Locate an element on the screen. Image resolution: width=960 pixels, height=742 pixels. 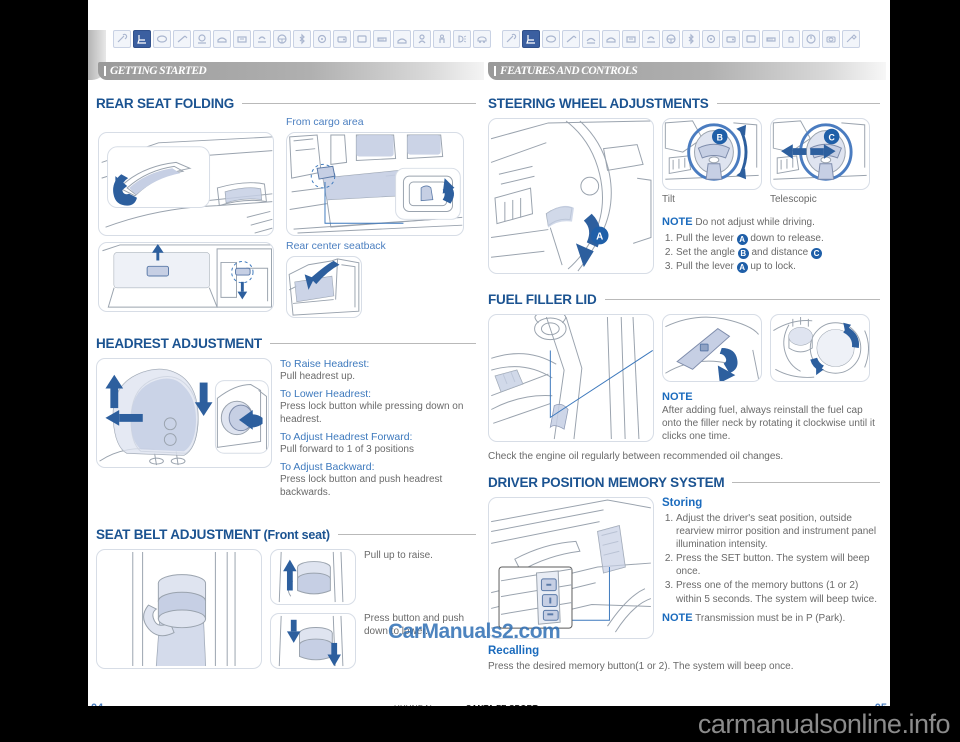
figure-rear-seat-lever is located at coordinates (186, 184).